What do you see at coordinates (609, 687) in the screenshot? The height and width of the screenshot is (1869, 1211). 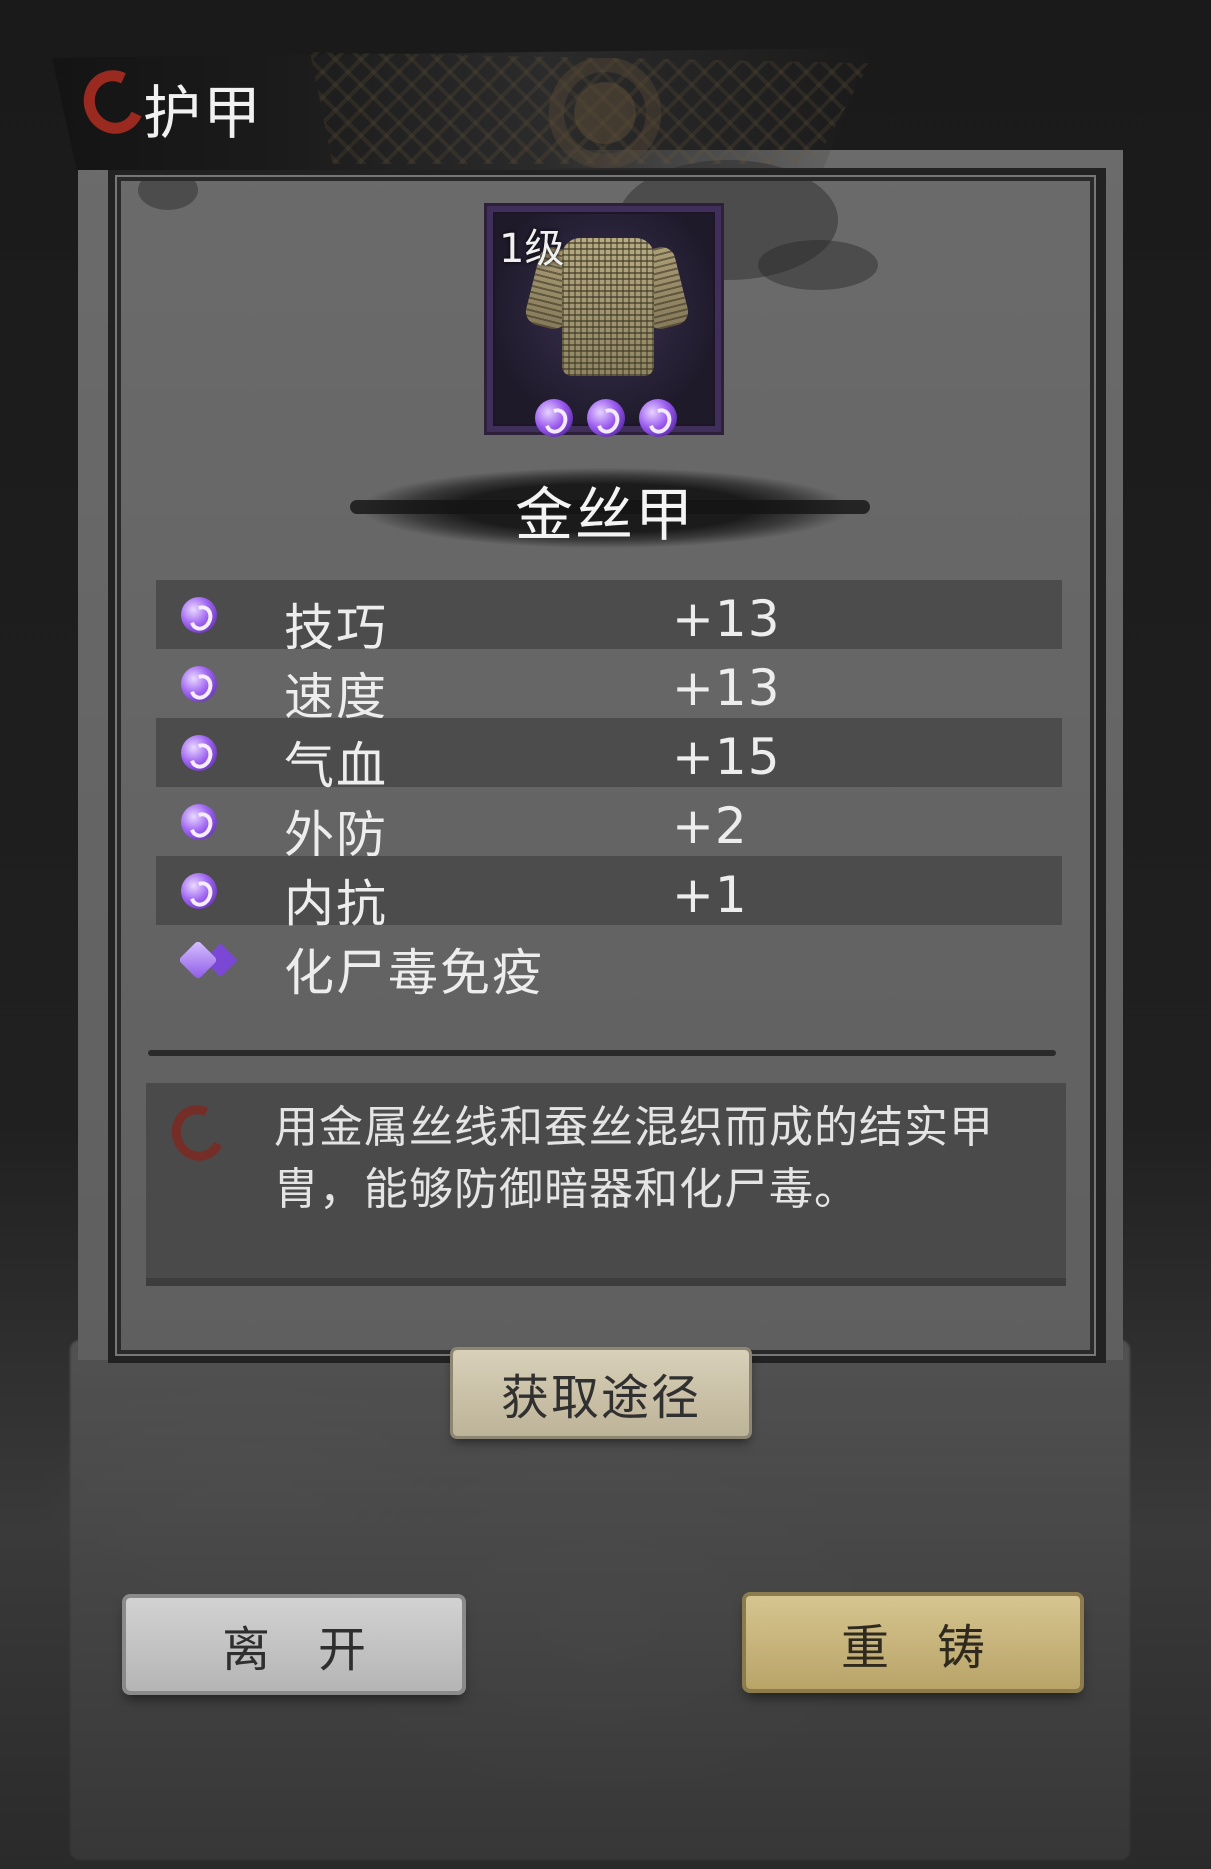 I see `stat-row: 速度 +13` at bounding box center [609, 687].